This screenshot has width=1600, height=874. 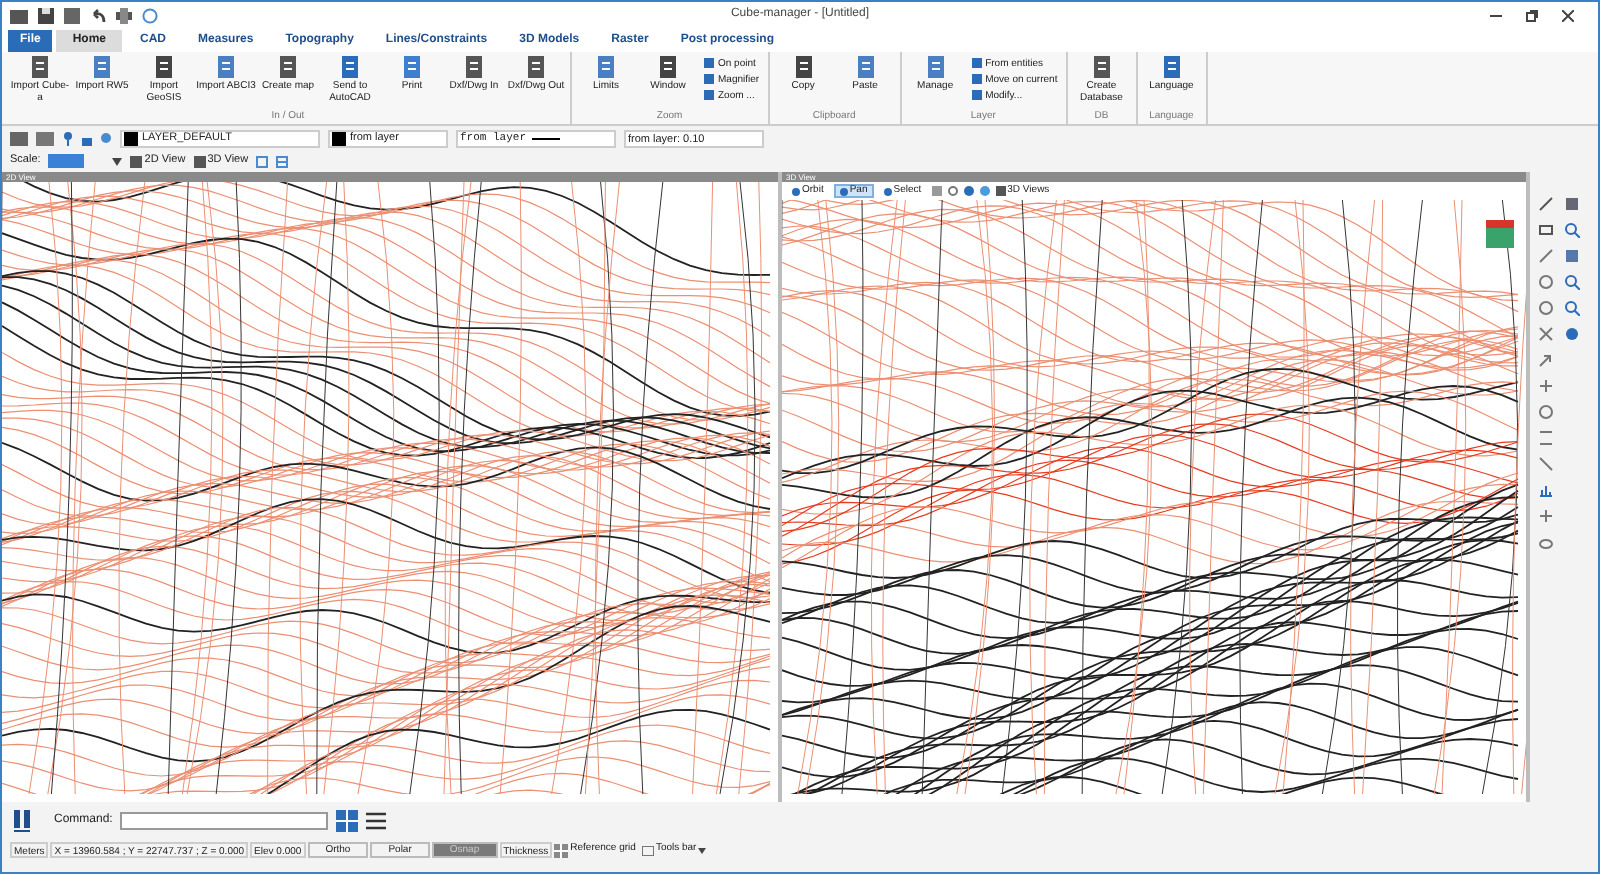 What do you see at coordinates (1496, 15) in the screenshot?
I see `minimize-icon` at bounding box center [1496, 15].